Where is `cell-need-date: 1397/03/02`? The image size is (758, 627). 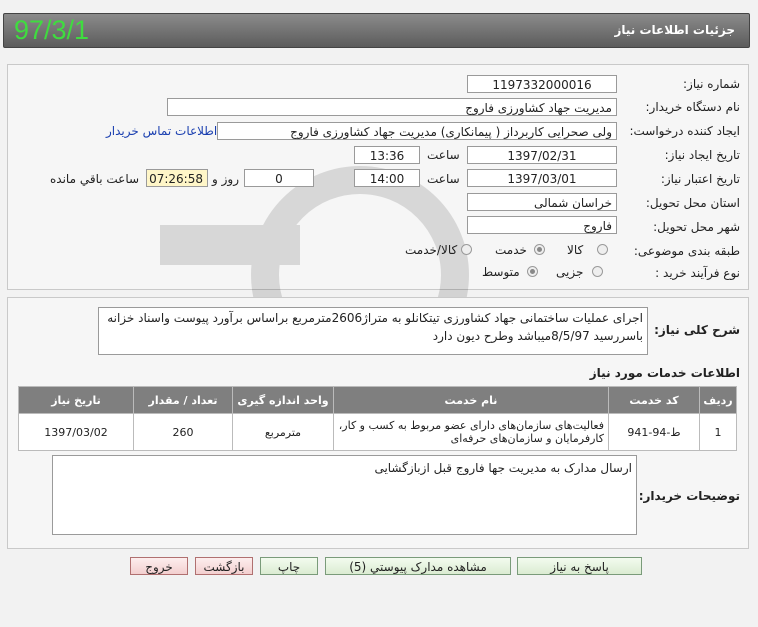 cell-need-date: 1397/03/02 is located at coordinates (76, 432).